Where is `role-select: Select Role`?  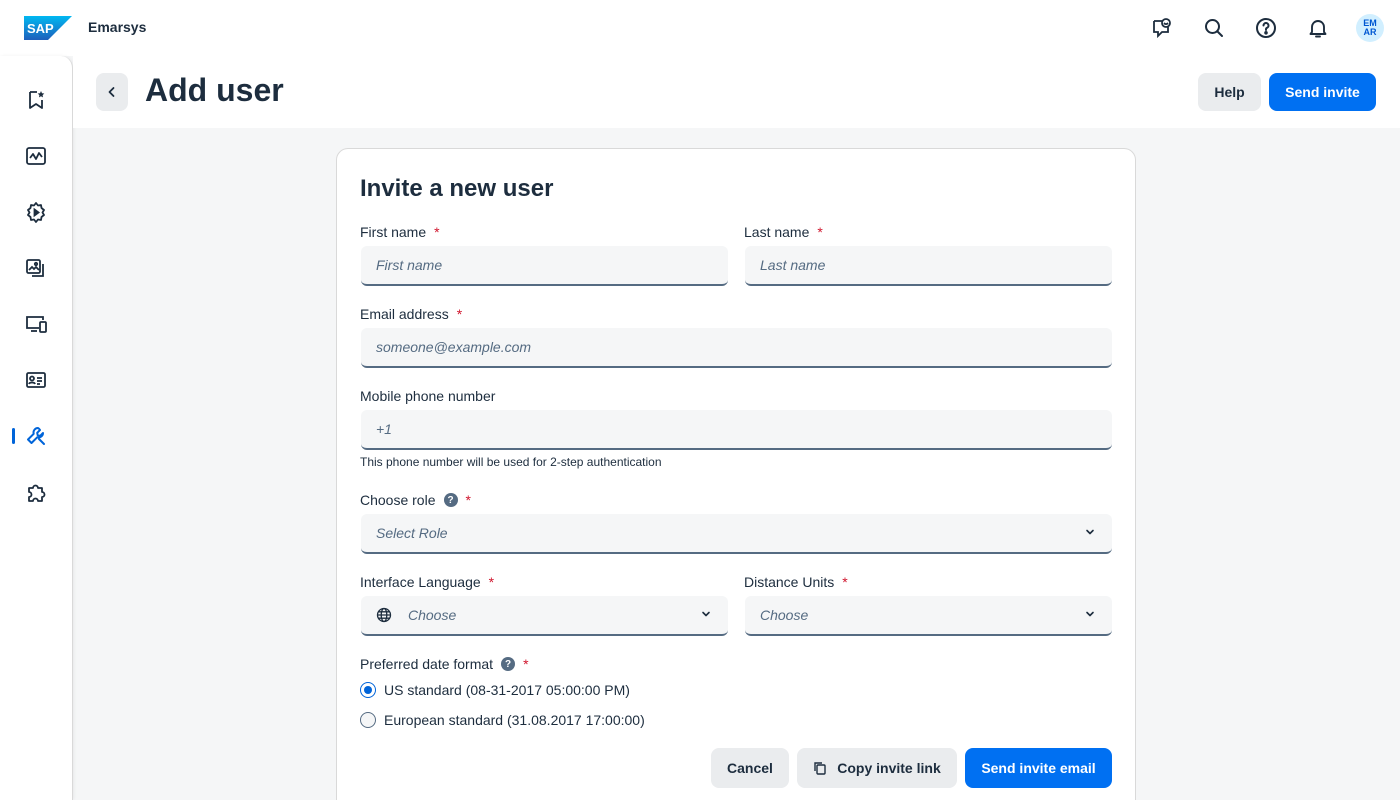
role-select: Select Role is located at coordinates (736, 534).